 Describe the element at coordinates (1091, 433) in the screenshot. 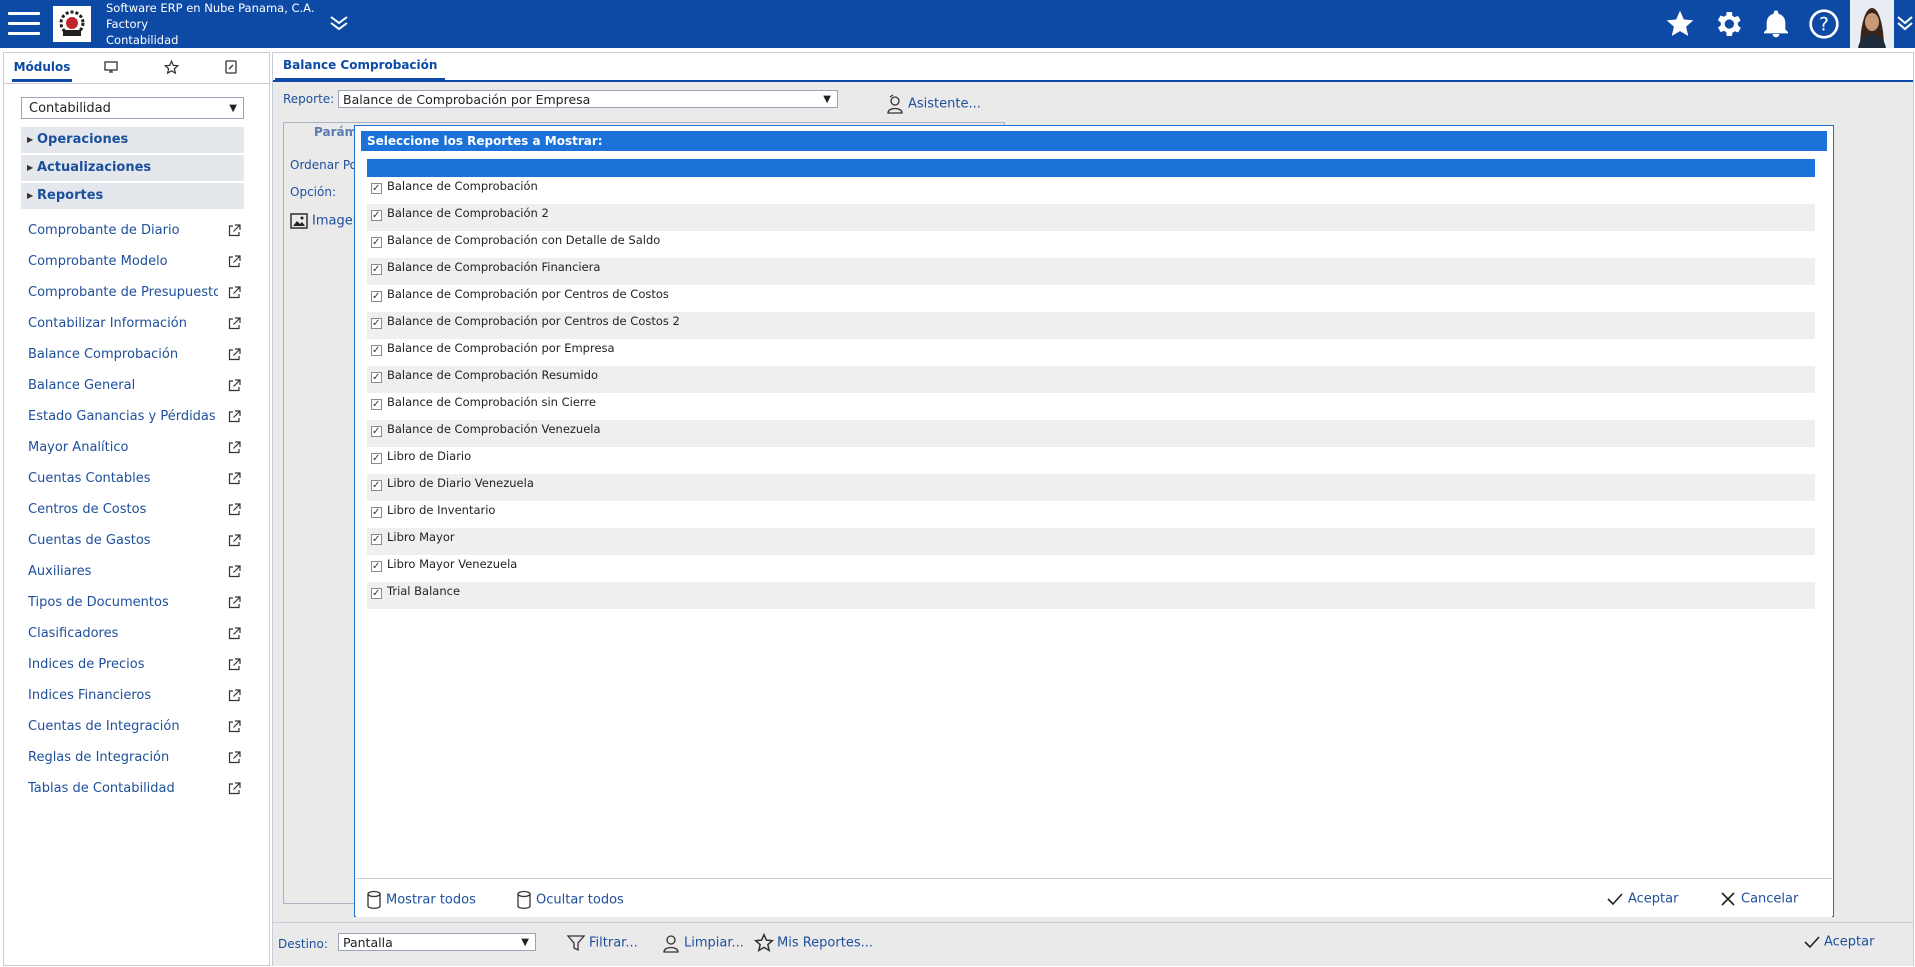

I see `report-list-item: Balance de Comprobación Venezuela` at that location.